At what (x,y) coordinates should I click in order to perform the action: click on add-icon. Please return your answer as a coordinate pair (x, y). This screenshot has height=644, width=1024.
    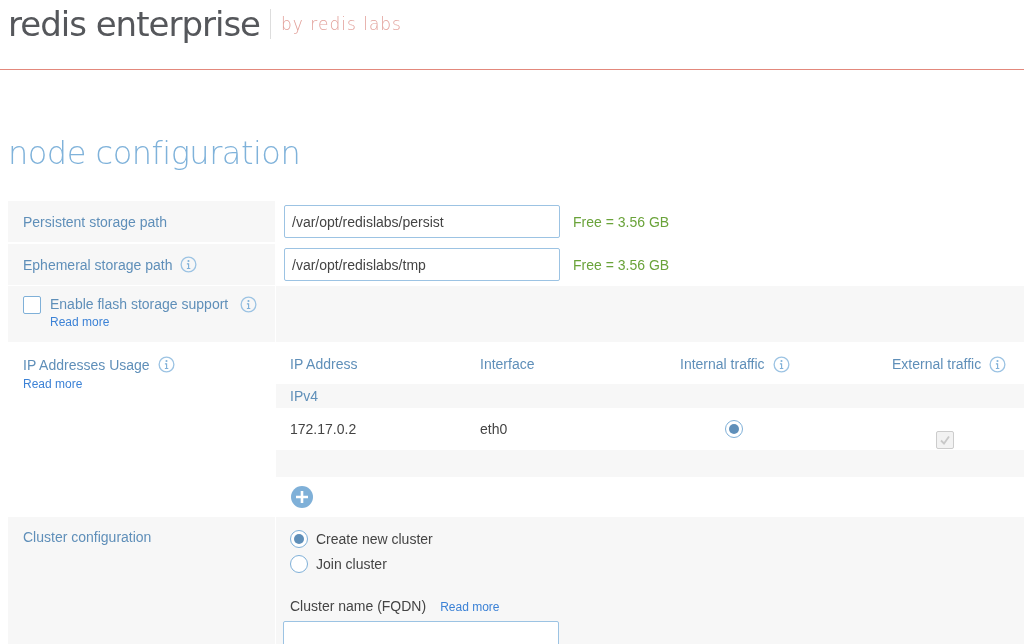
    Looking at the image, I should click on (302, 497).